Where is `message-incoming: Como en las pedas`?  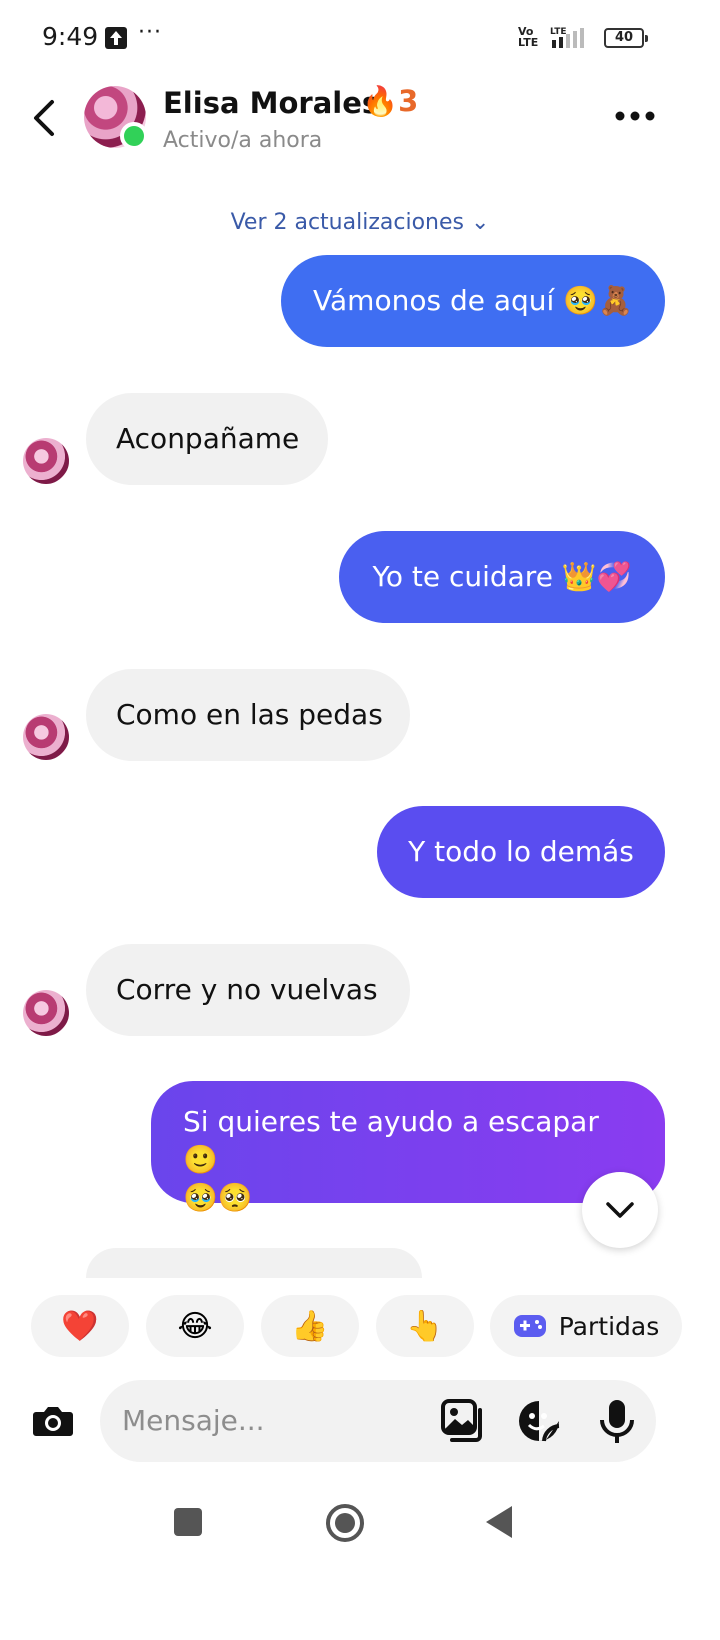
message-incoming: Como en las pedas is located at coordinates (248, 715).